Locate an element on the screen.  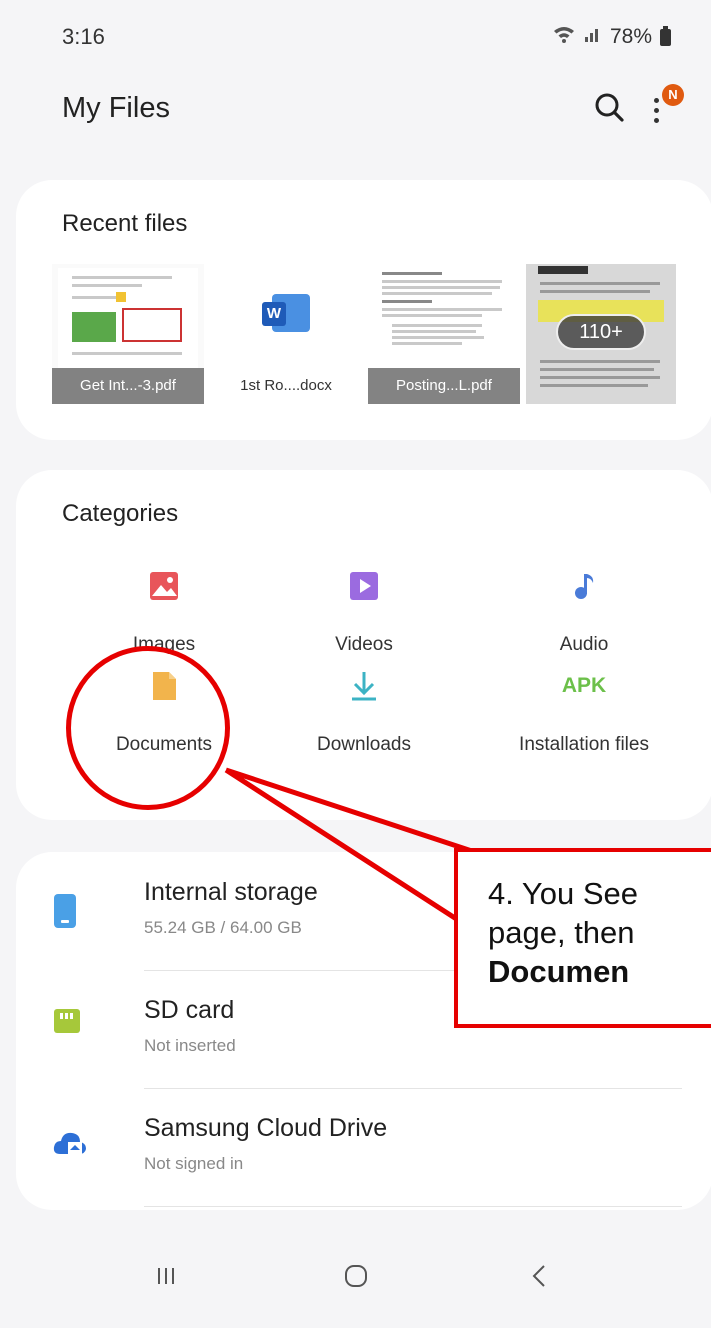
callout-line: 4. You See is located at coordinates (563, 893).